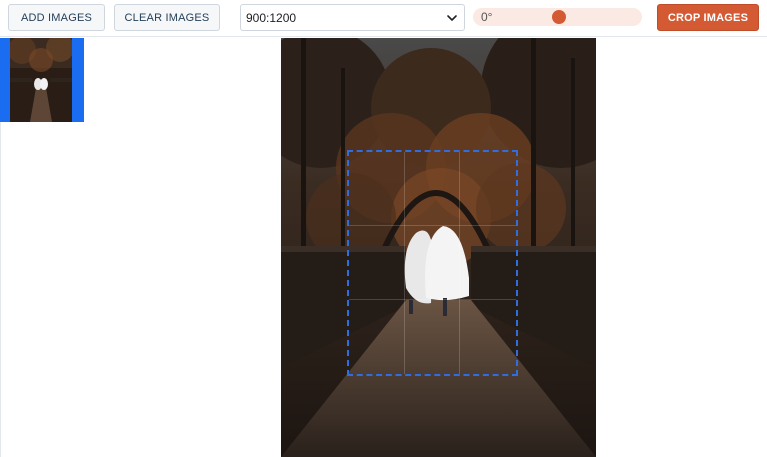 The height and width of the screenshot is (457, 767). What do you see at coordinates (452, 18) in the screenshot?
I see `chevron-down-icon` at bounding box center [452, 18].